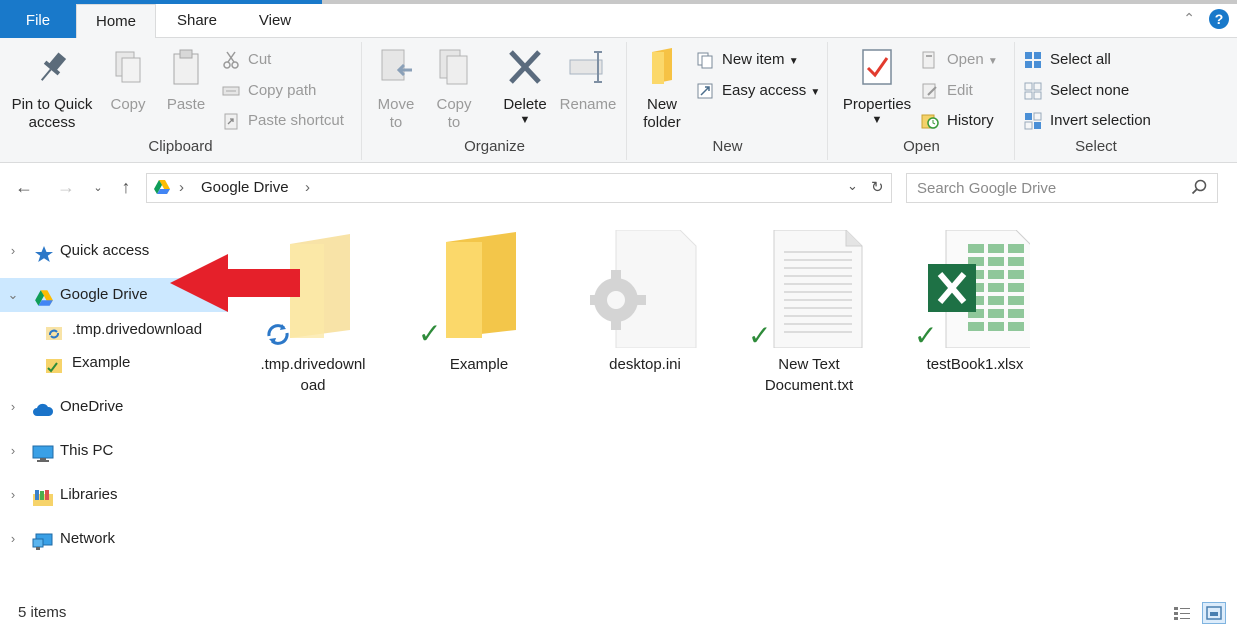 The image size is (1237, 631). I want to click on synced-folder-icon, so click(54, 363).